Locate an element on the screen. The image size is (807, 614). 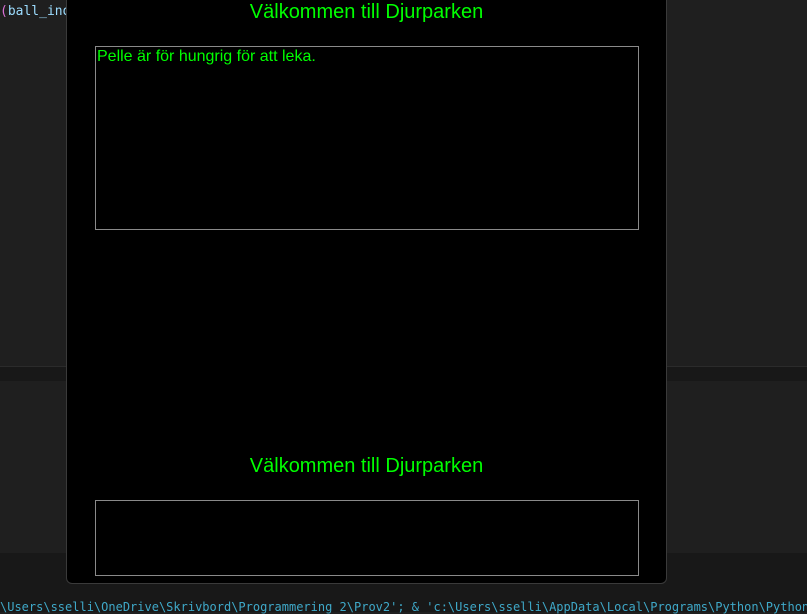
code-text: ball_ind is located at coordinates (39, 11).